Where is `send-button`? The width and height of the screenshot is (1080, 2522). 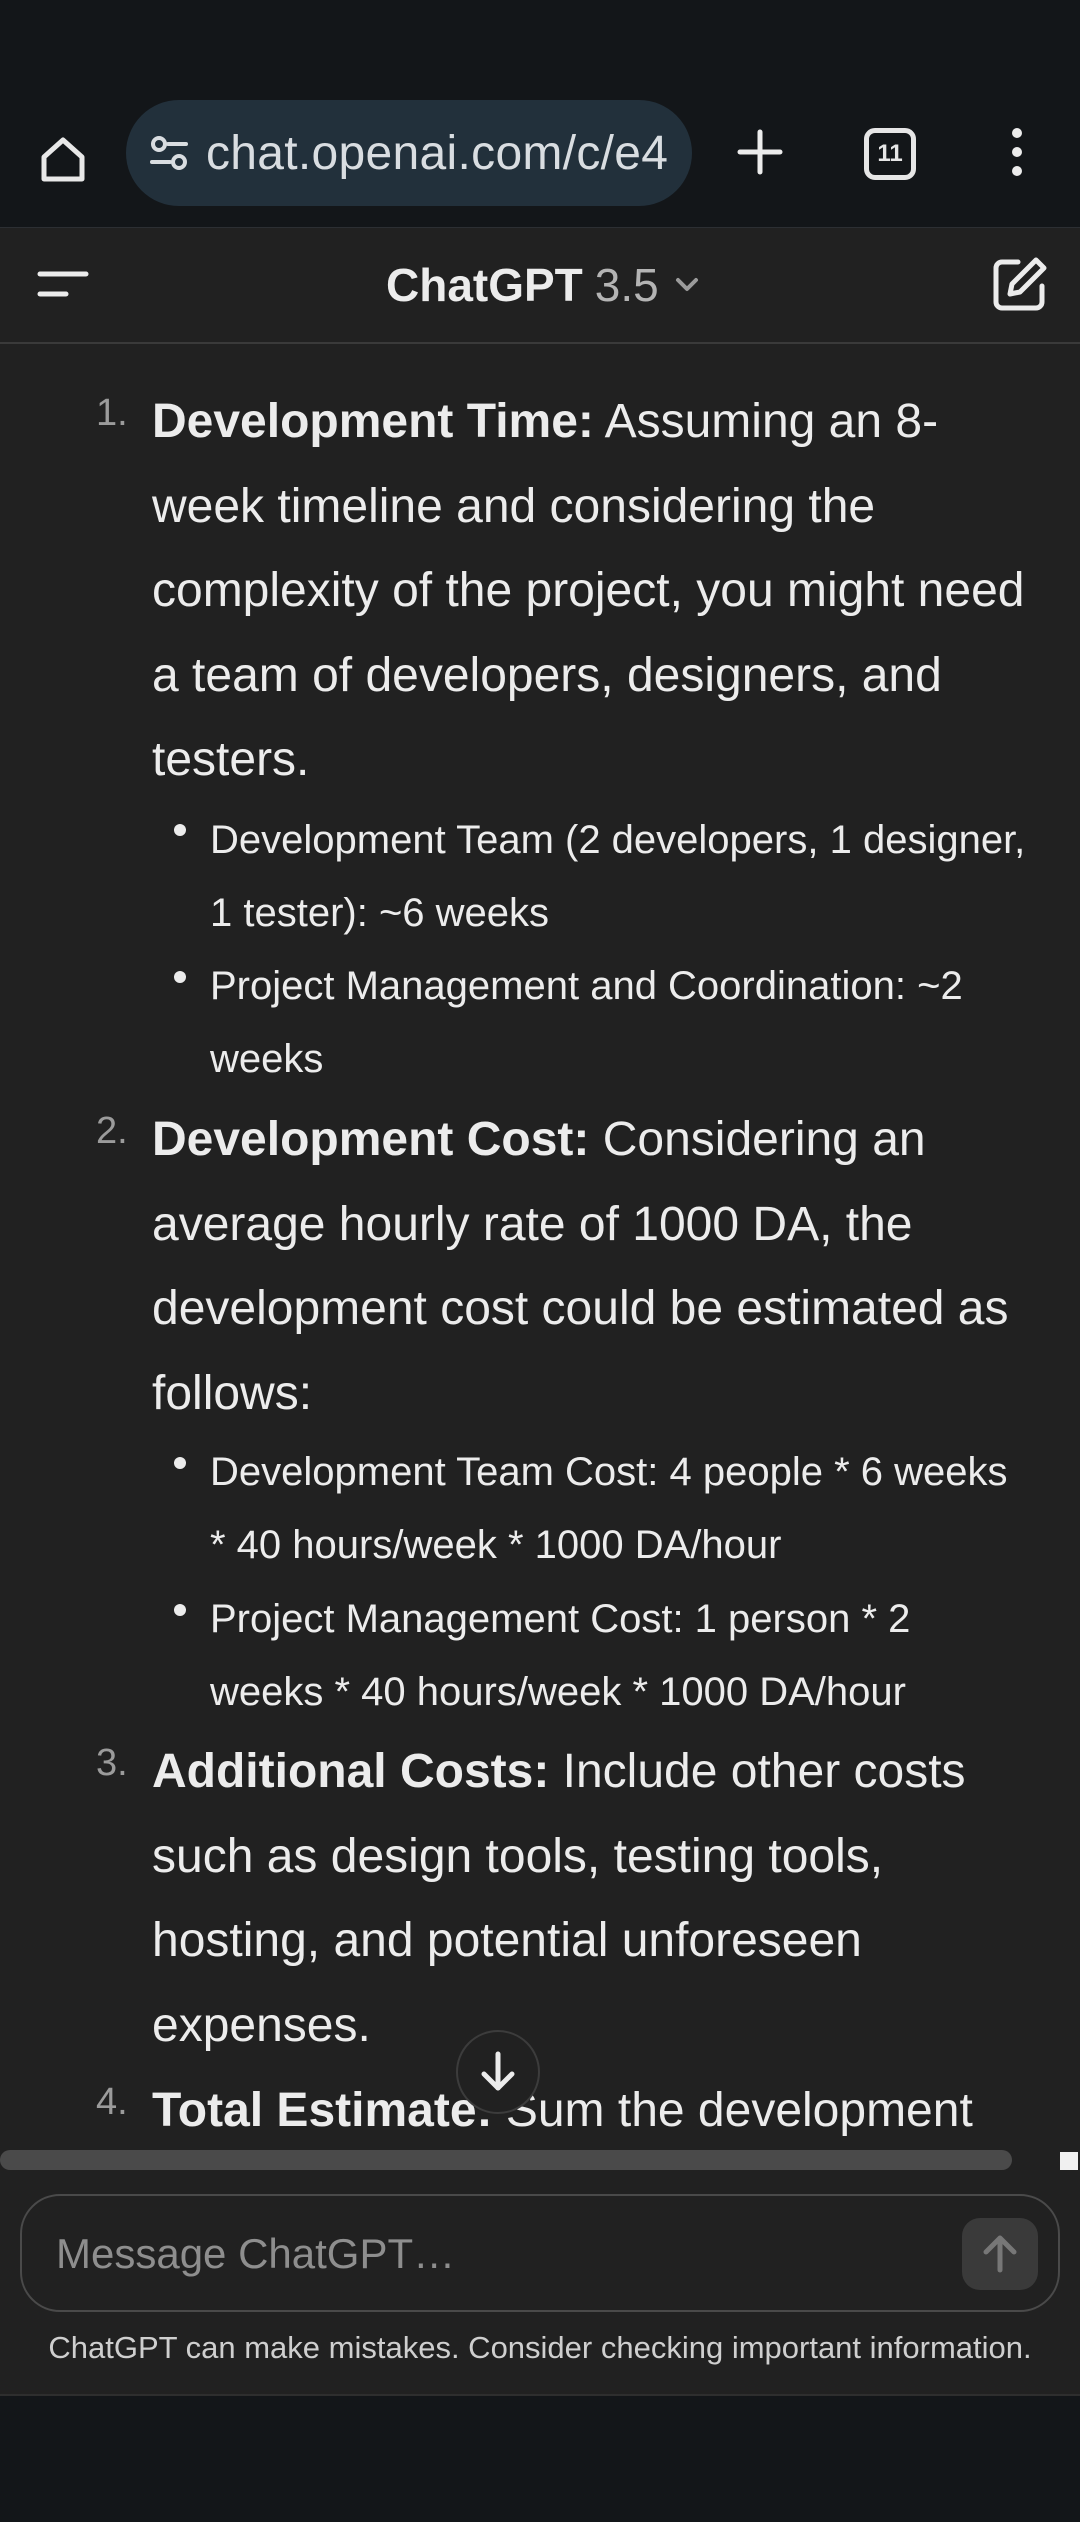
send-button is located at coordinates (1000, 2254).